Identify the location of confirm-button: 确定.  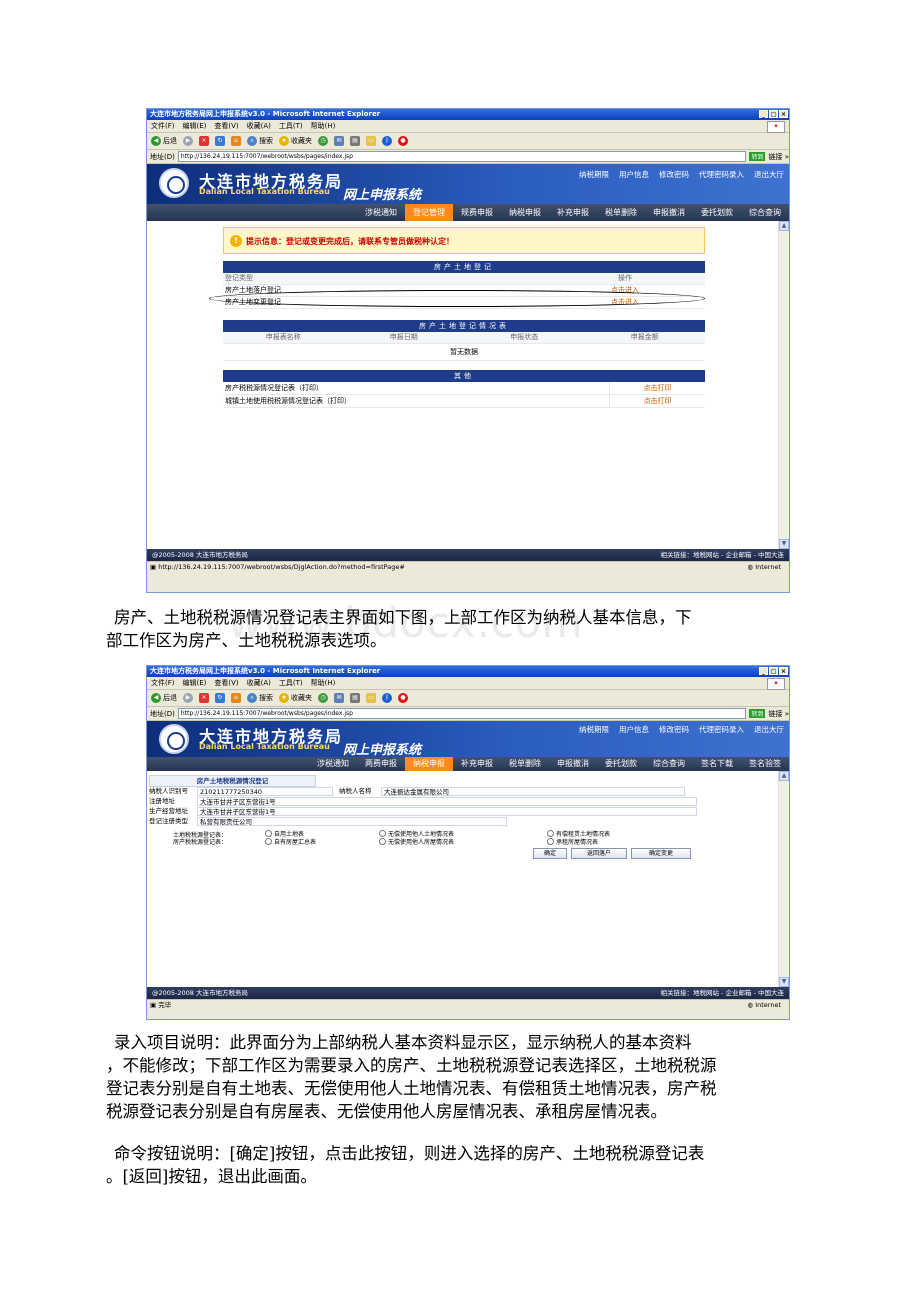
(550, 853).